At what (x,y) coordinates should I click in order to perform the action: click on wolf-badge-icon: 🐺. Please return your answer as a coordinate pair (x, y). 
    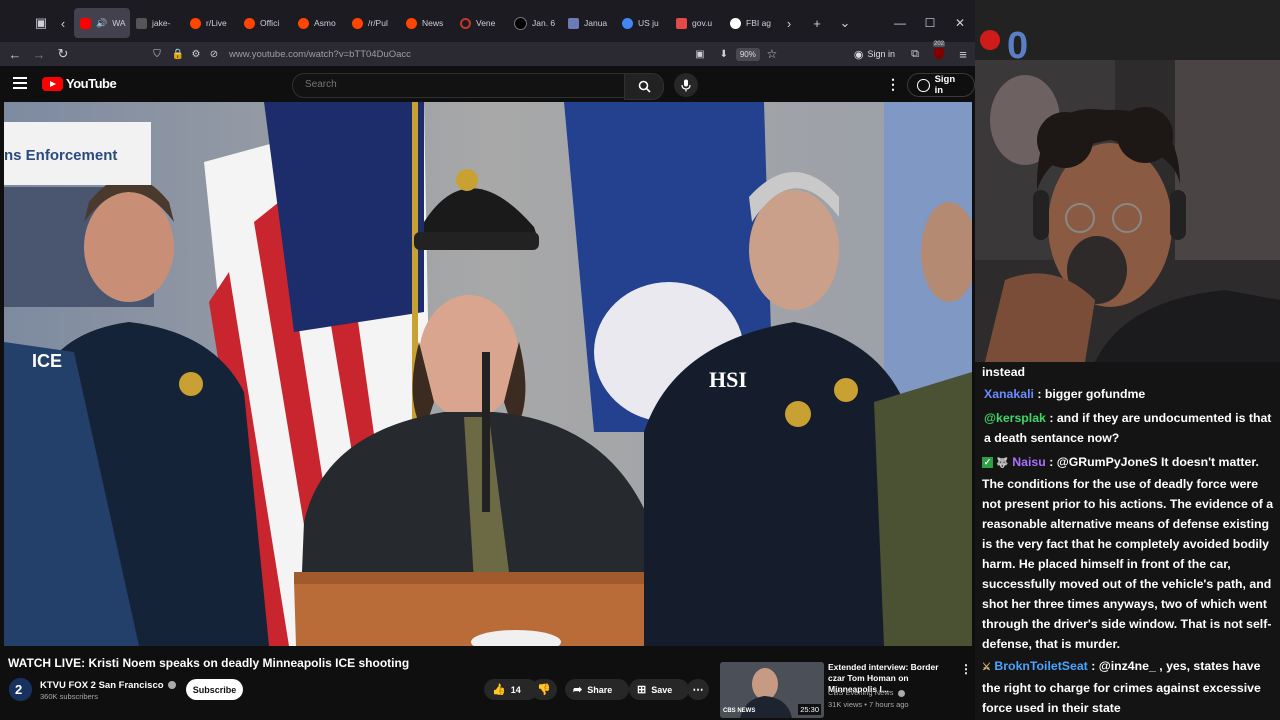
    Looking at the image, I should click on (1002, 463).